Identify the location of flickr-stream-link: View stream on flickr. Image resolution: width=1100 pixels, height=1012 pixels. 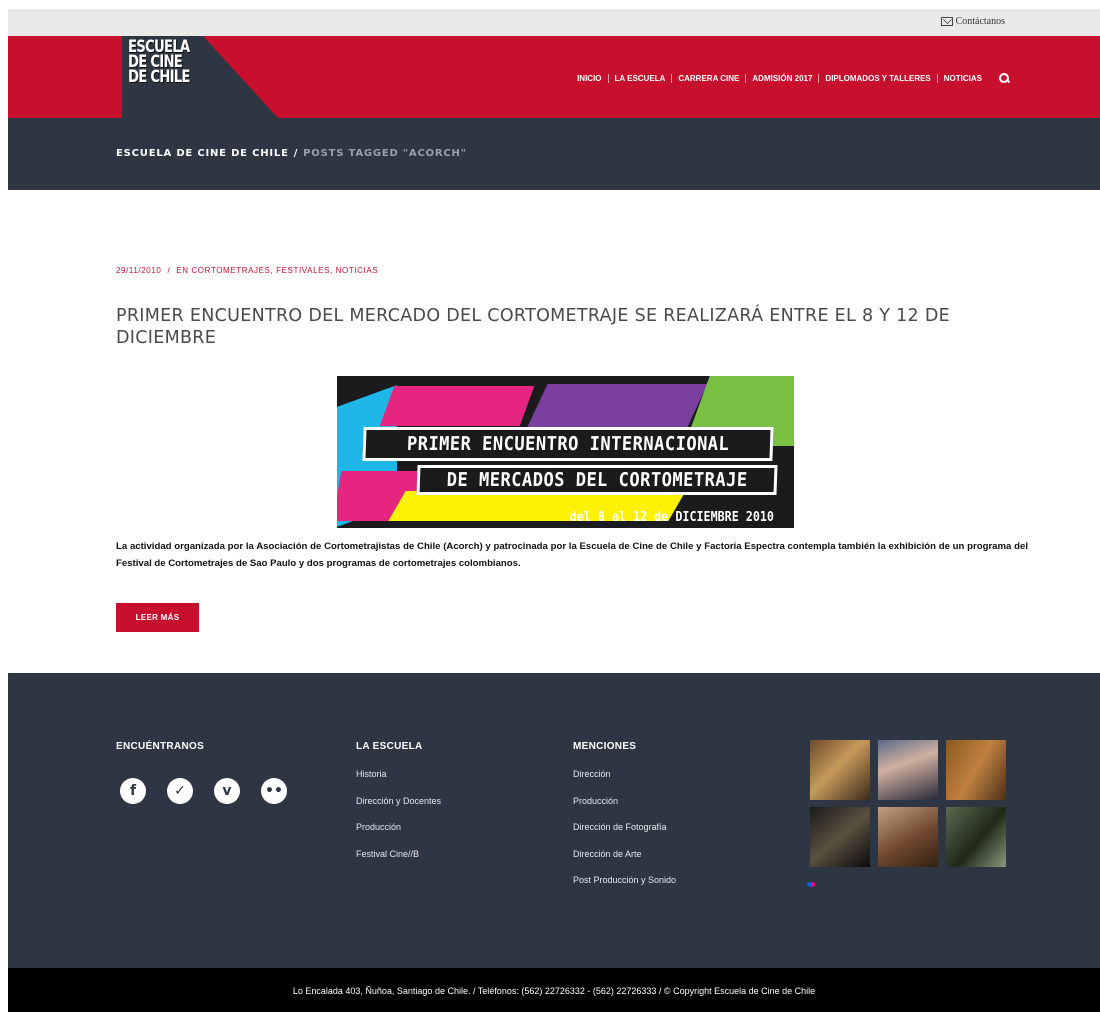
(857, 884).